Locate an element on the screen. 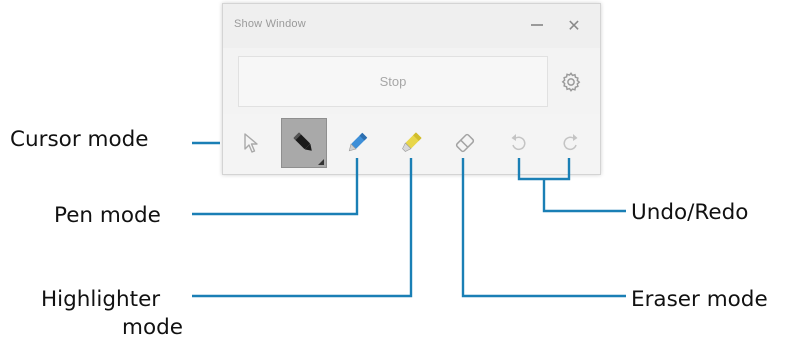  highlighter-mode-label-line2: mode is located at coordinates (152, 327).